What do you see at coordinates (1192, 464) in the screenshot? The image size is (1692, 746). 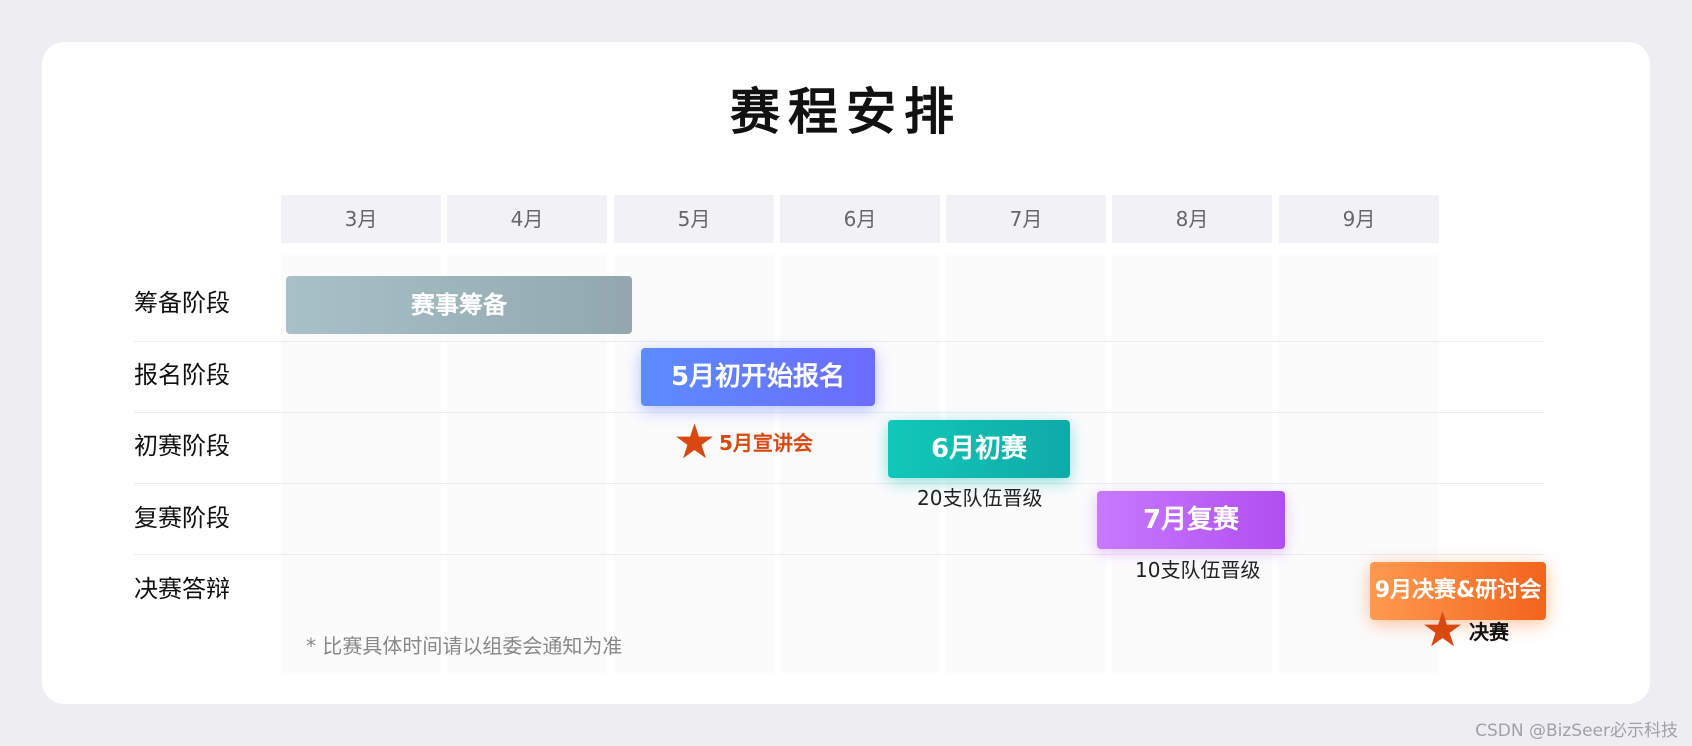 I see `month-column-bg` at bounding box center [1192, 464].